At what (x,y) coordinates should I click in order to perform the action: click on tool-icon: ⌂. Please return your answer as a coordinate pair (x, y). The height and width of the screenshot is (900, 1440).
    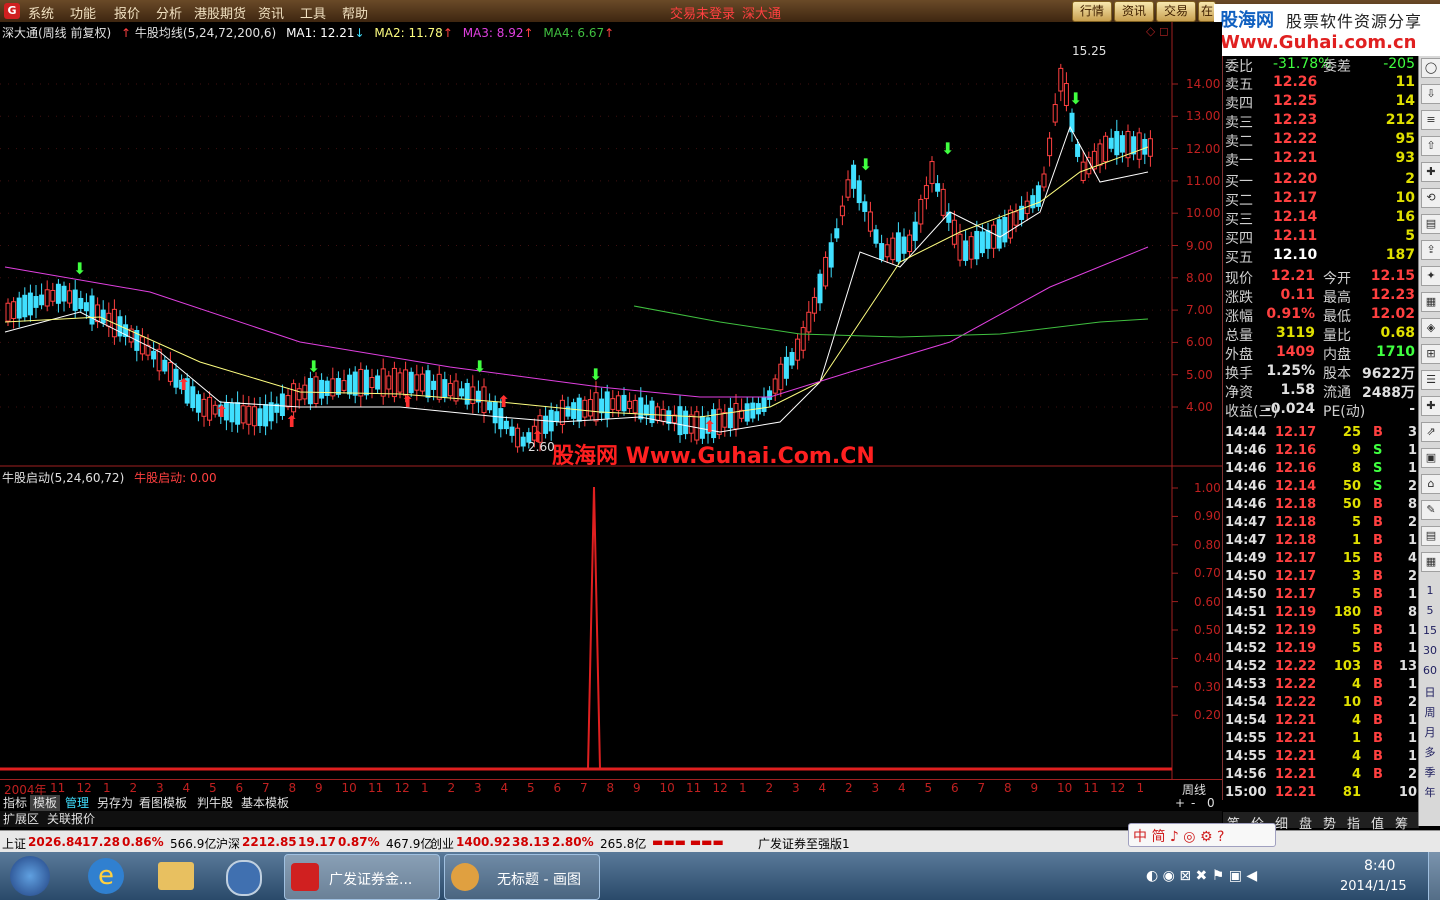
    Looking at the image, I should click on (1430, 484).